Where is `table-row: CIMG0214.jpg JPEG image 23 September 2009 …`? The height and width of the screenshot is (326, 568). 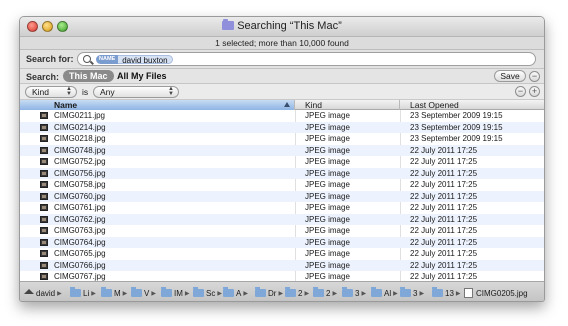
table-row: CIMG0214.jpg JPEG image 23 September 2009 … is located at coordinates (282, 127).